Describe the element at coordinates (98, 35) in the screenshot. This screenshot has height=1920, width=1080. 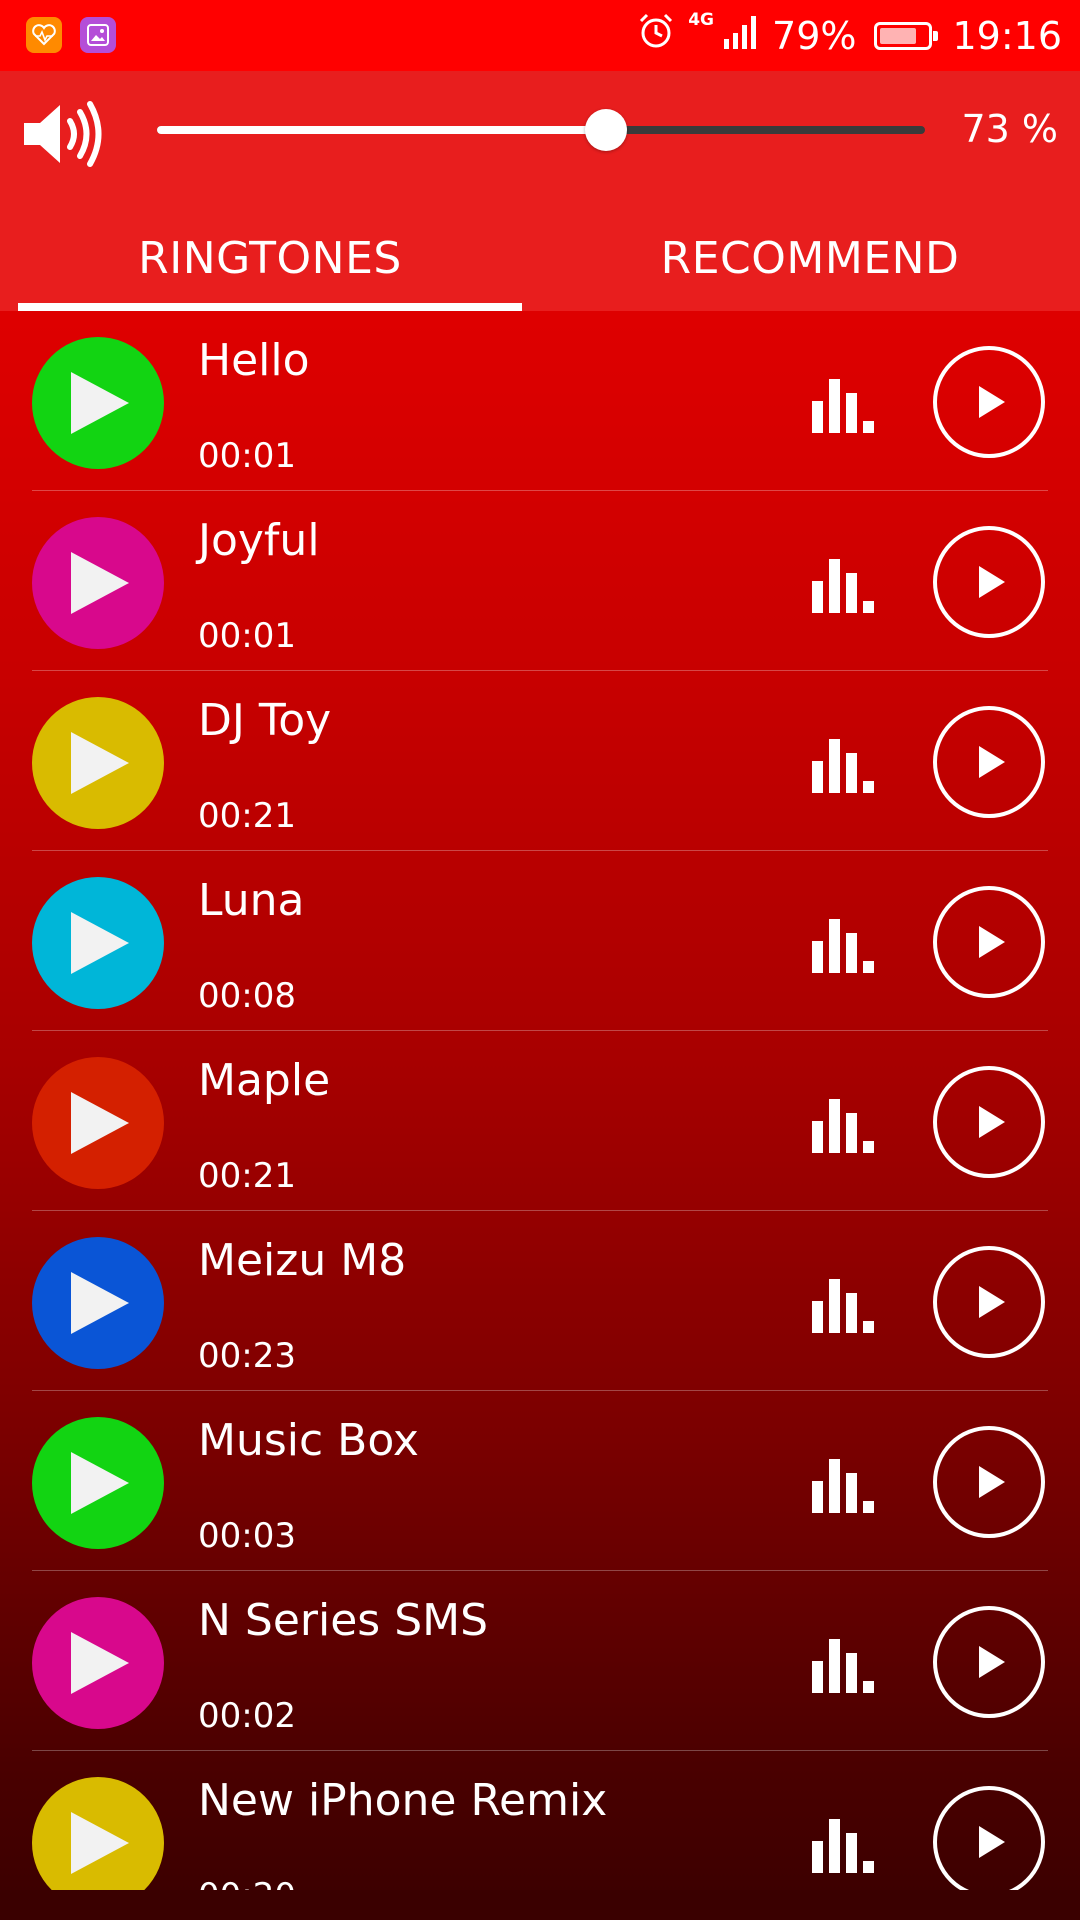
I see `gallery-app-icon` at that location.